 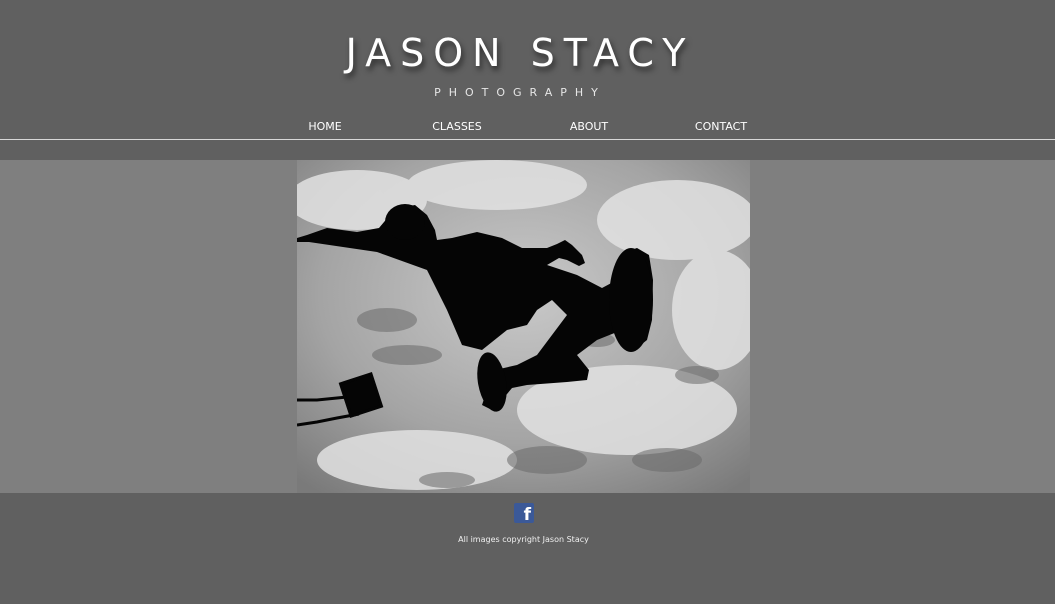 I want to click on nav-item-contact: CONTACT, so click(x=721, y=127).